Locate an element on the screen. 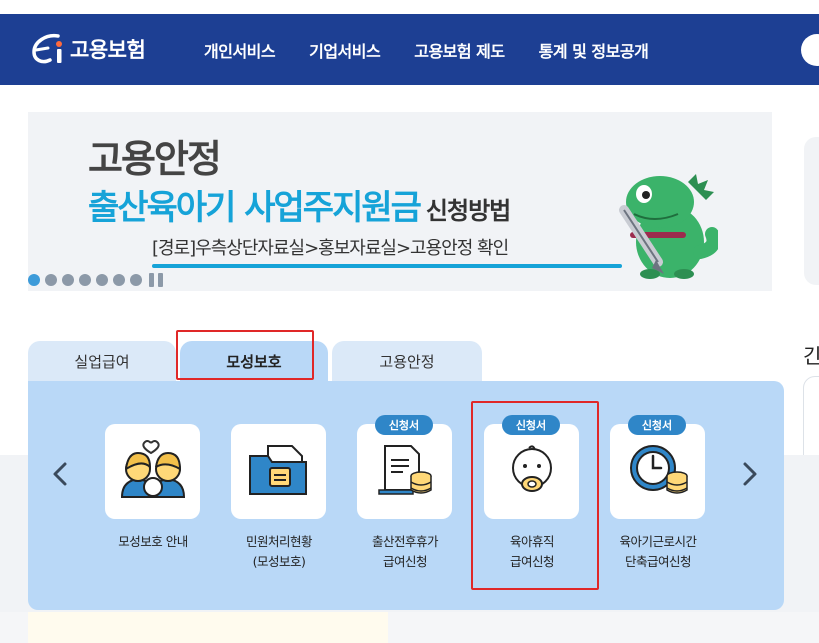 This screenshot has width=819, height=643. banner-subtitle: 출산육아기 사업주지원금 신청방법 is located at coordinates (299, 204).